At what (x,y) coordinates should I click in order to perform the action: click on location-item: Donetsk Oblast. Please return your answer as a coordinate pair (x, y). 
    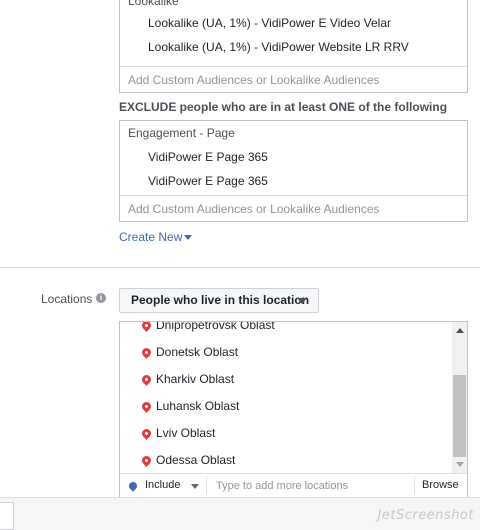
    Looking at the image, I should click on (286, 352).